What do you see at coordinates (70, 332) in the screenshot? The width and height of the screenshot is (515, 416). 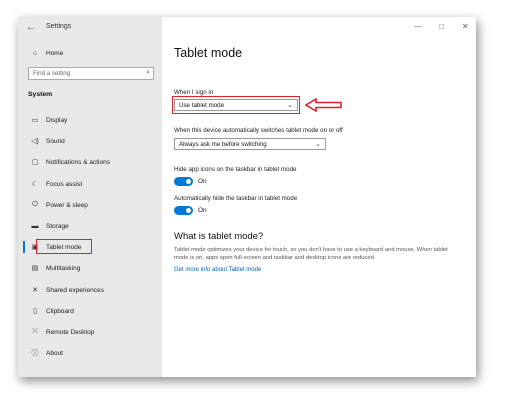 I see `sidebar-item-label: Remote Desktop` at bounding box center [70, 332].